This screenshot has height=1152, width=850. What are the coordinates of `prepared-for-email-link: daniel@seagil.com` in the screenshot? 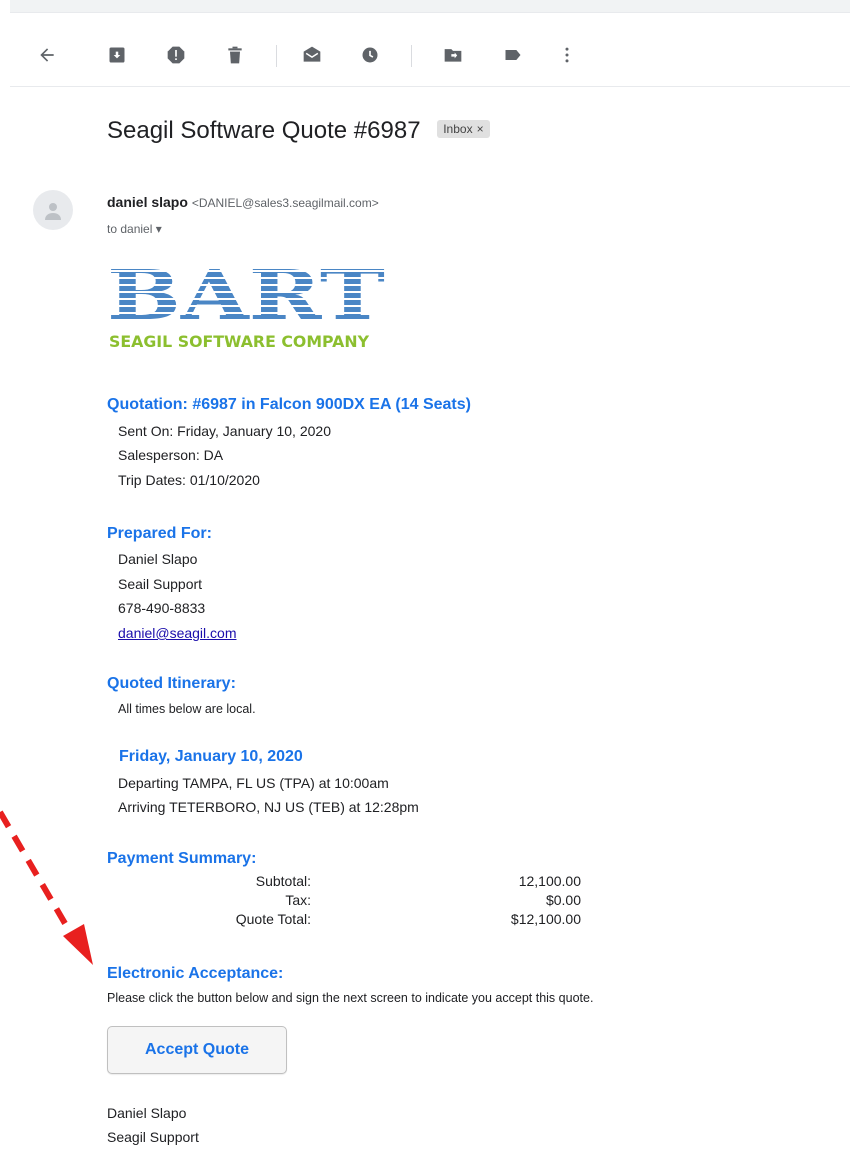 It's located at (177, 633).